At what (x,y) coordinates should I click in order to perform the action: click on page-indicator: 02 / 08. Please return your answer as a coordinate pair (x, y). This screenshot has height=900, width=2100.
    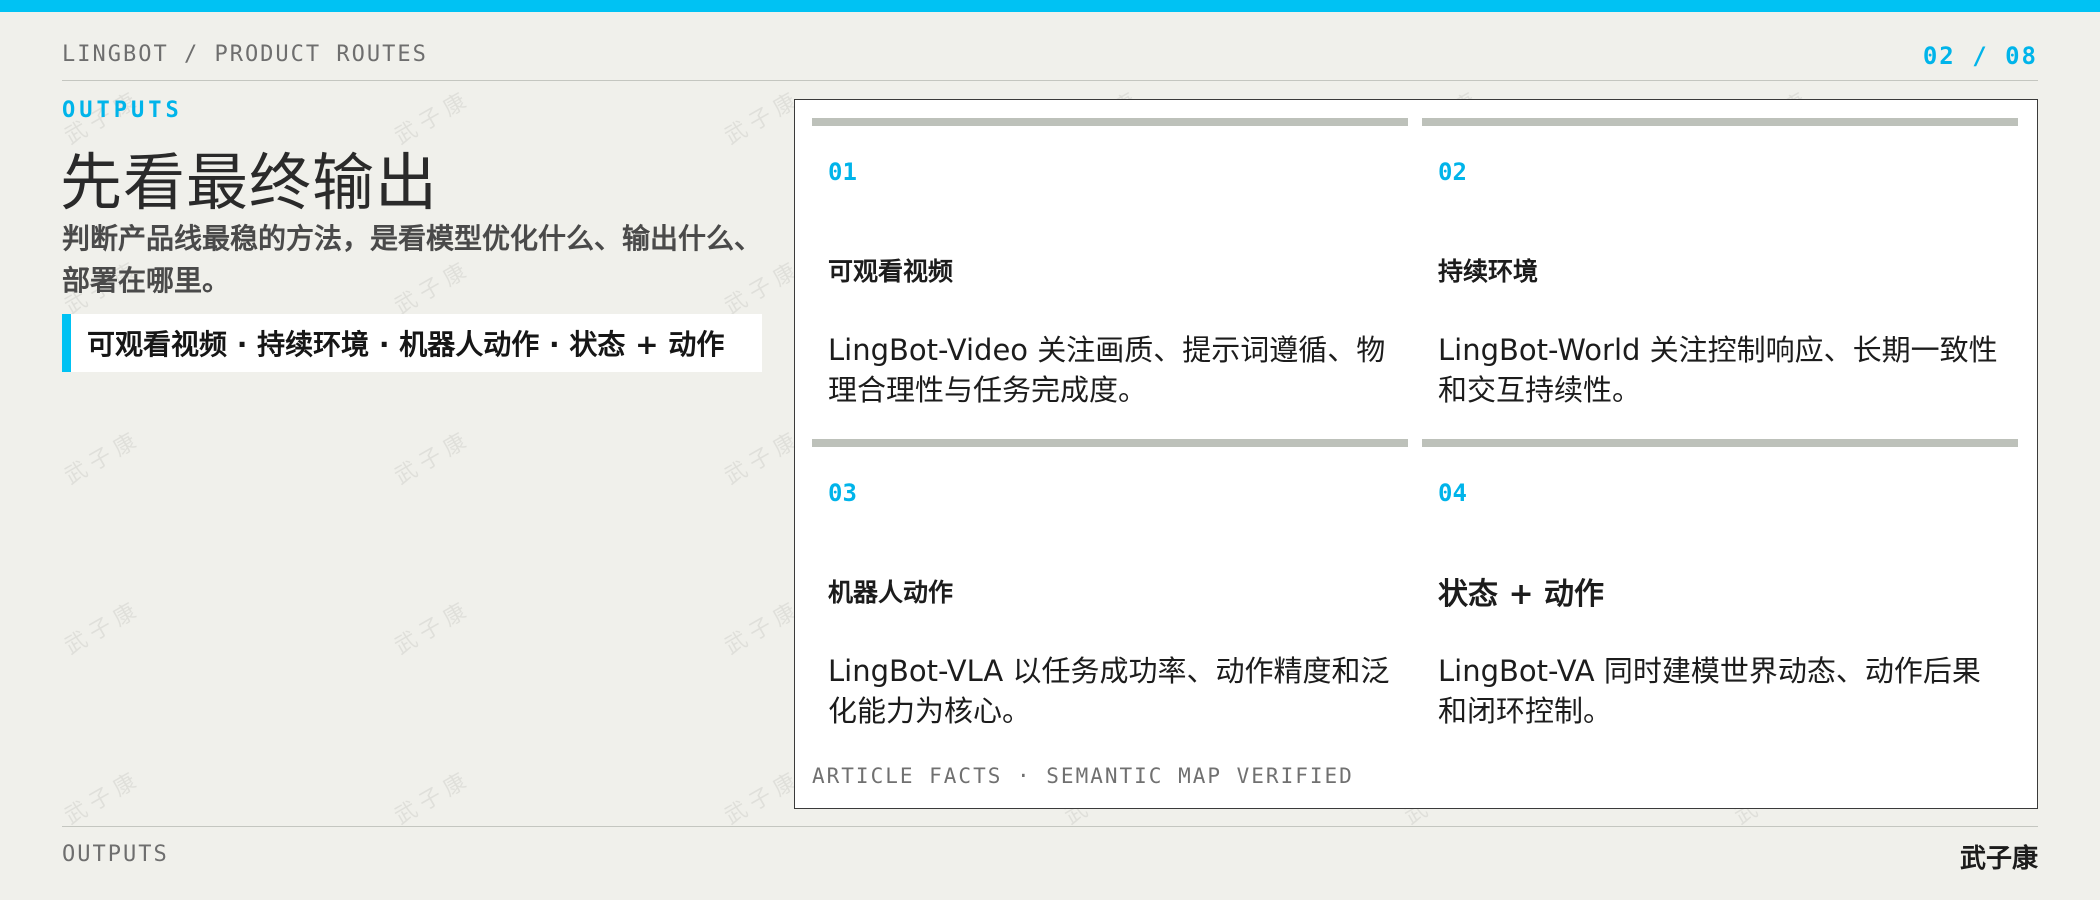
    Looking at the image, I should click on (1980, 56).